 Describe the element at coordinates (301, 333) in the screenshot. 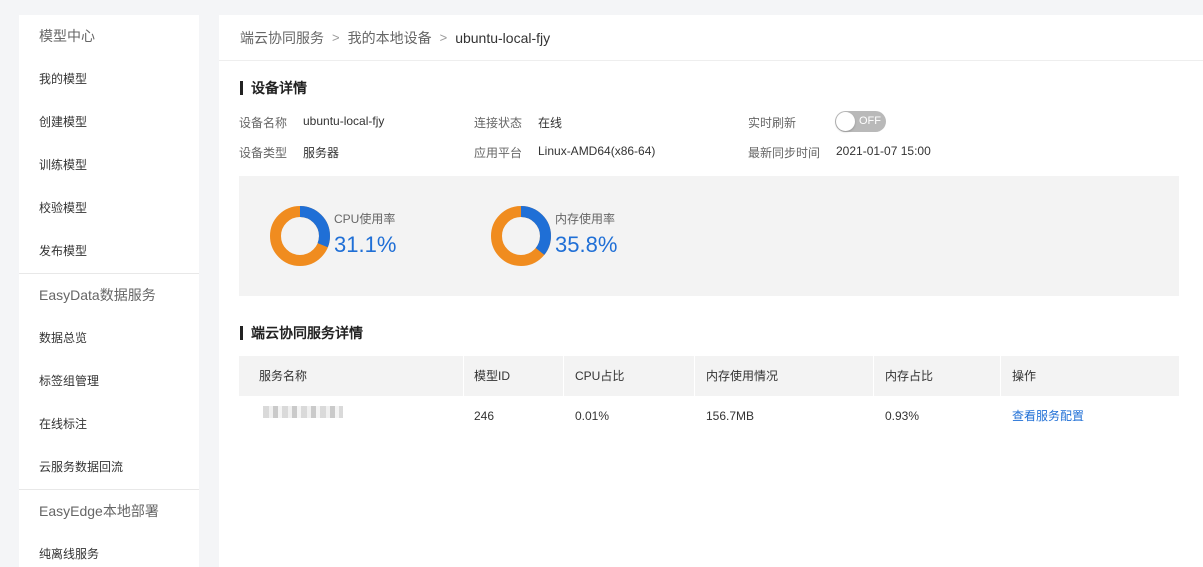

I see `services-section-title: 端云协同服务详情` at that location.